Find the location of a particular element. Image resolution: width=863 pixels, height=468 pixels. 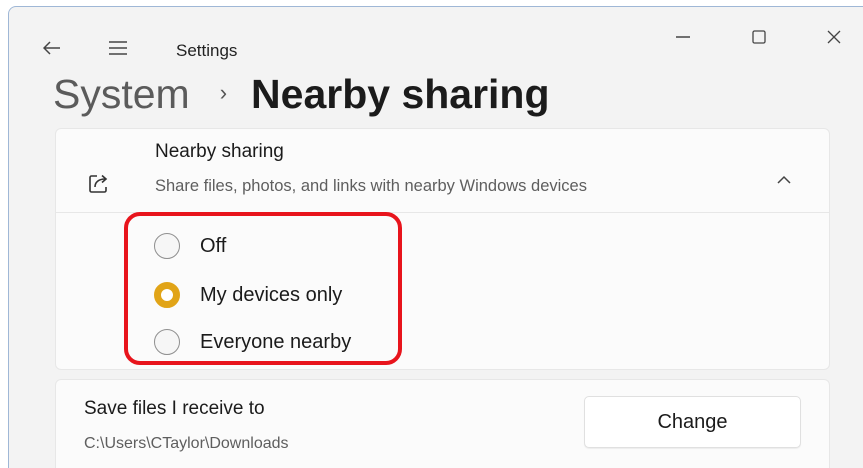

breadcrumb: System › Nearby sharing is located at coordinates (301, 94).